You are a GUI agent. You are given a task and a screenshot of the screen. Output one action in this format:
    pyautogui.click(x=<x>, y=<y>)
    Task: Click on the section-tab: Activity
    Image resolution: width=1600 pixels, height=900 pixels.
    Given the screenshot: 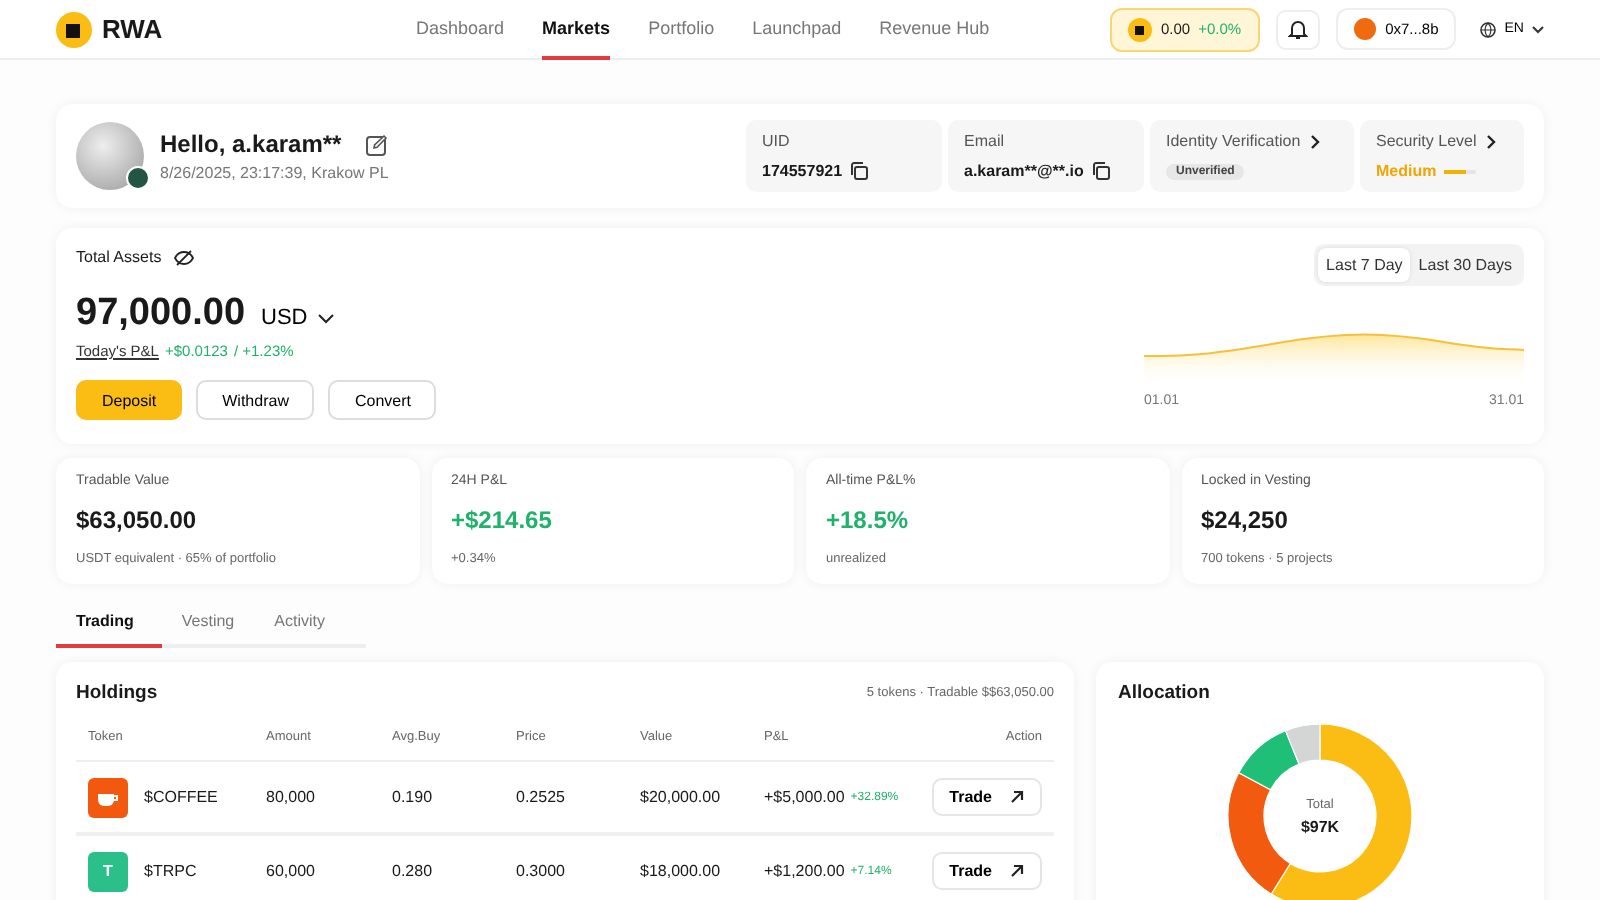 What is the action you would take?
    pyautogui.click(x=299, y=624)
    